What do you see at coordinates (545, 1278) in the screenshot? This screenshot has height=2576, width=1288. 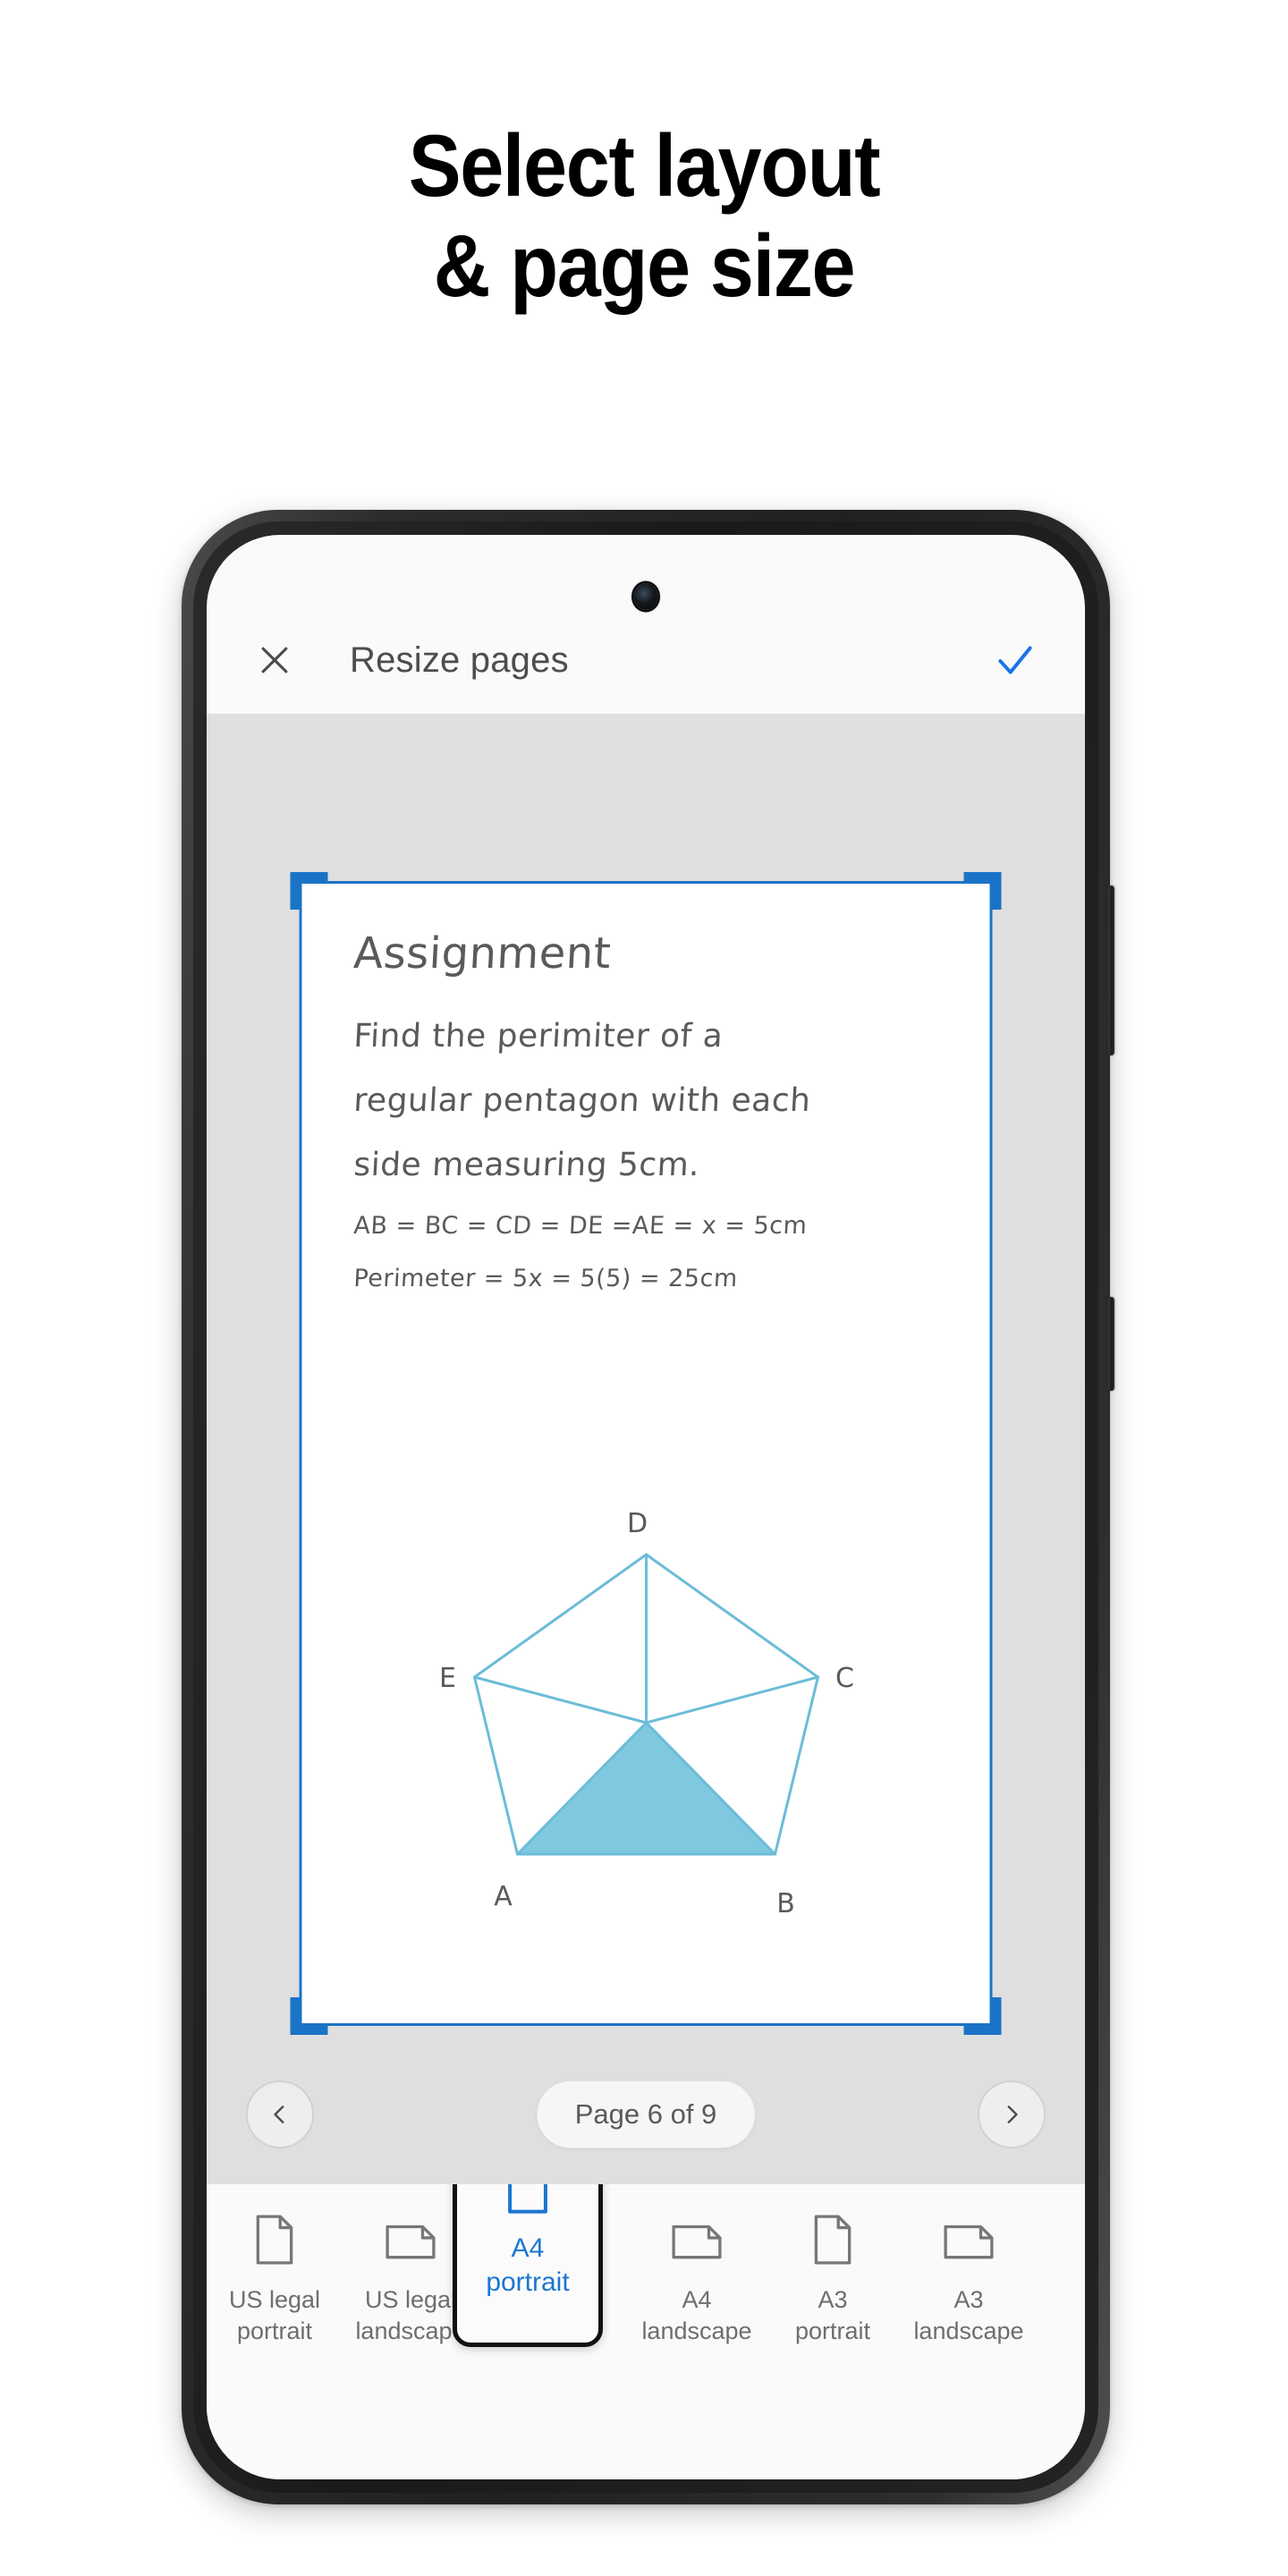 I see `document-equation: Perimeter = 5x = 5(5) = 25cm` at bounding box center [545, 1278].